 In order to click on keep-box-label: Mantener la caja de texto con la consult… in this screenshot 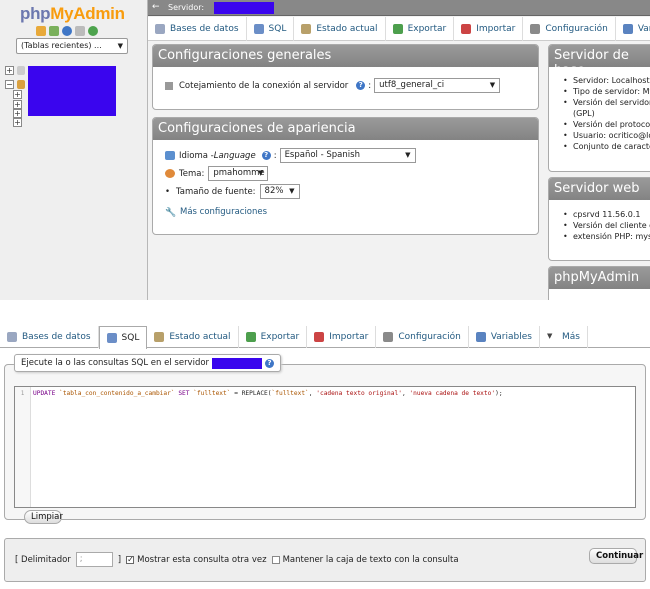, I will do `click(370, 559)`.